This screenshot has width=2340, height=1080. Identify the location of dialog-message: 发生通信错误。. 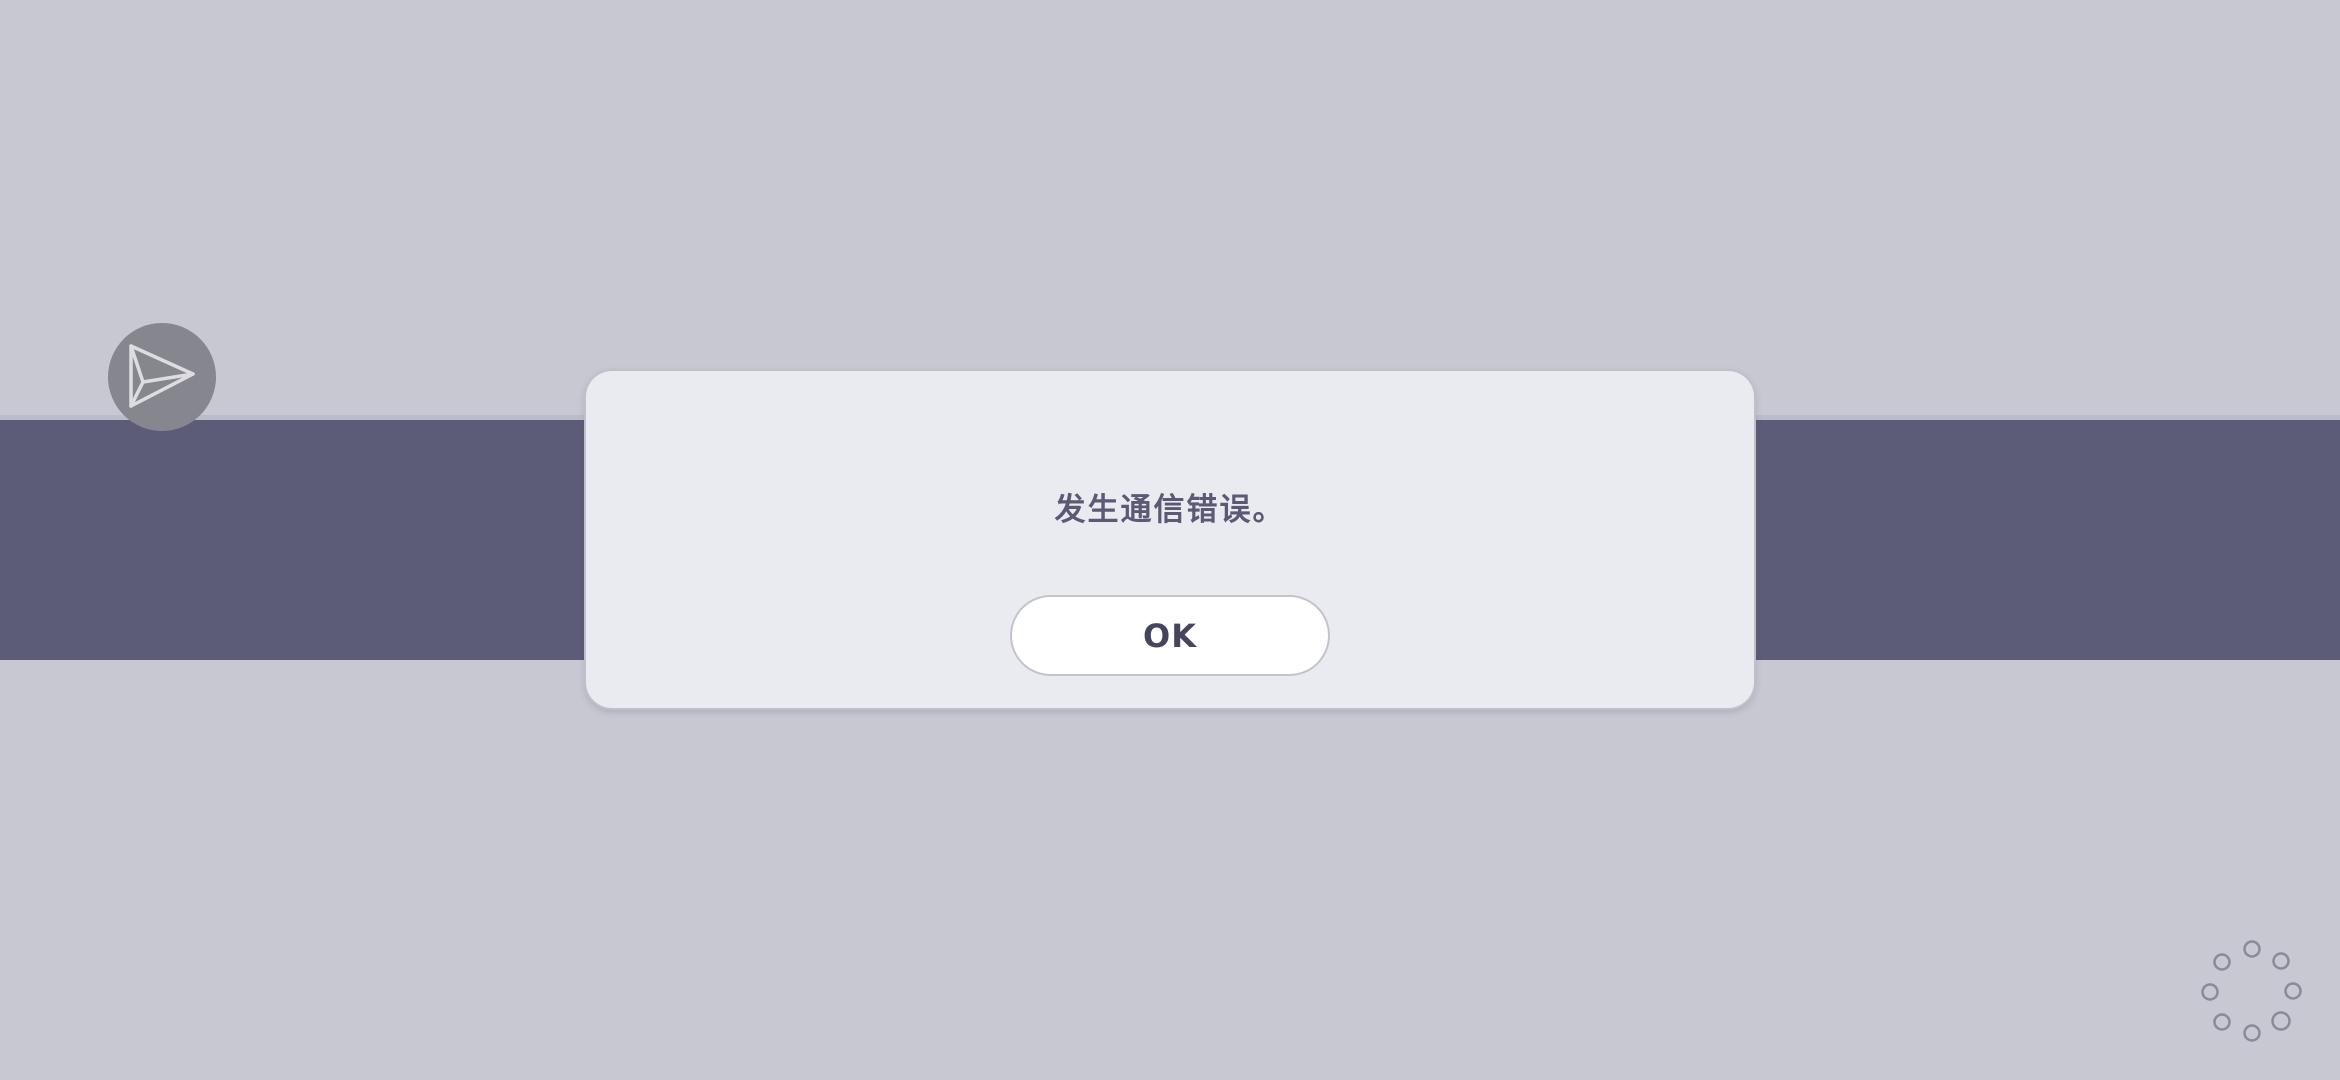
(1170, 510).